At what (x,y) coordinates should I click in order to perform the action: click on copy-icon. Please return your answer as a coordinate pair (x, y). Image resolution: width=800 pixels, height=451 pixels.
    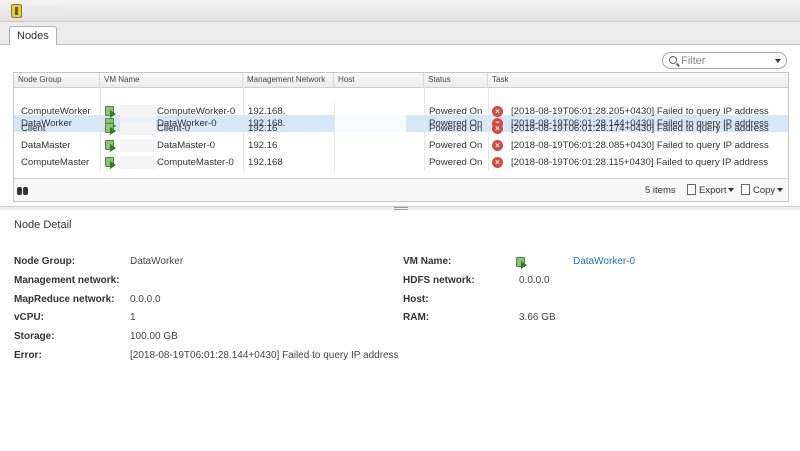
    Looking at the image, I should click on (745, 189).